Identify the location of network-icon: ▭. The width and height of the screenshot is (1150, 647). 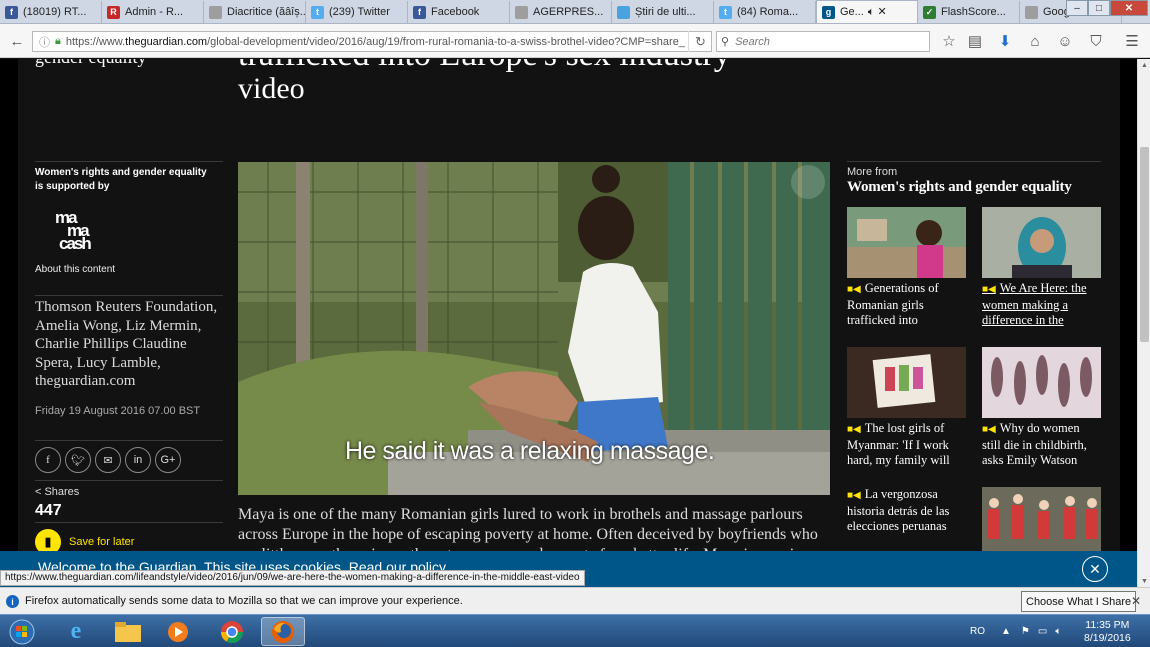
(1042, 631).